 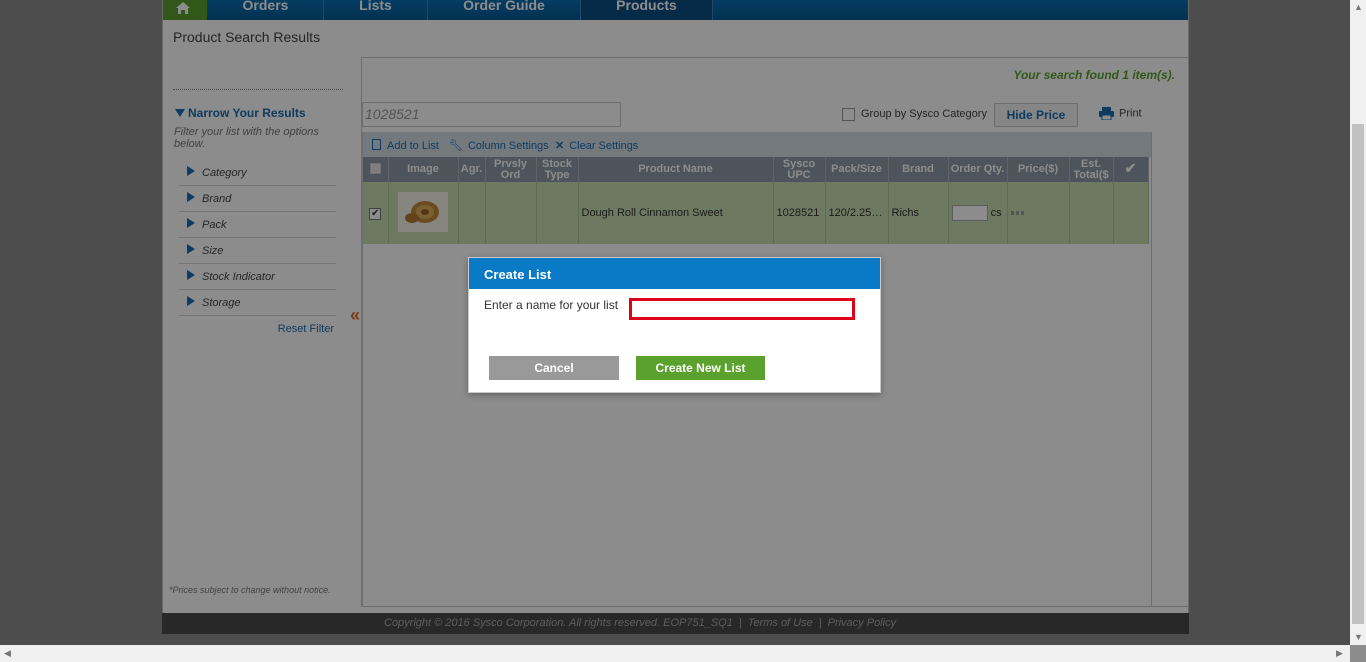 What do you see at coordinates (551, 305) in the screenshot?
I see `list-name-label: Enter a name for your list` at bounding box center [551, 305].